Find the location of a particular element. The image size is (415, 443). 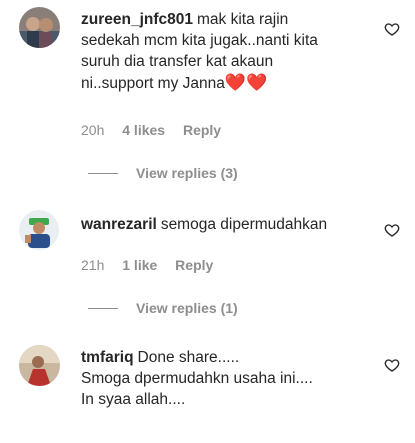

comment-time: 20h is located at coordinates (93, 130).